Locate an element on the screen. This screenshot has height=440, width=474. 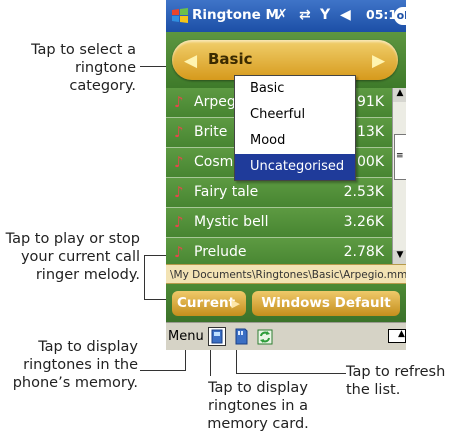
current-ringer-file-button: Windows Default .wav is located at coordinates (326, 313).